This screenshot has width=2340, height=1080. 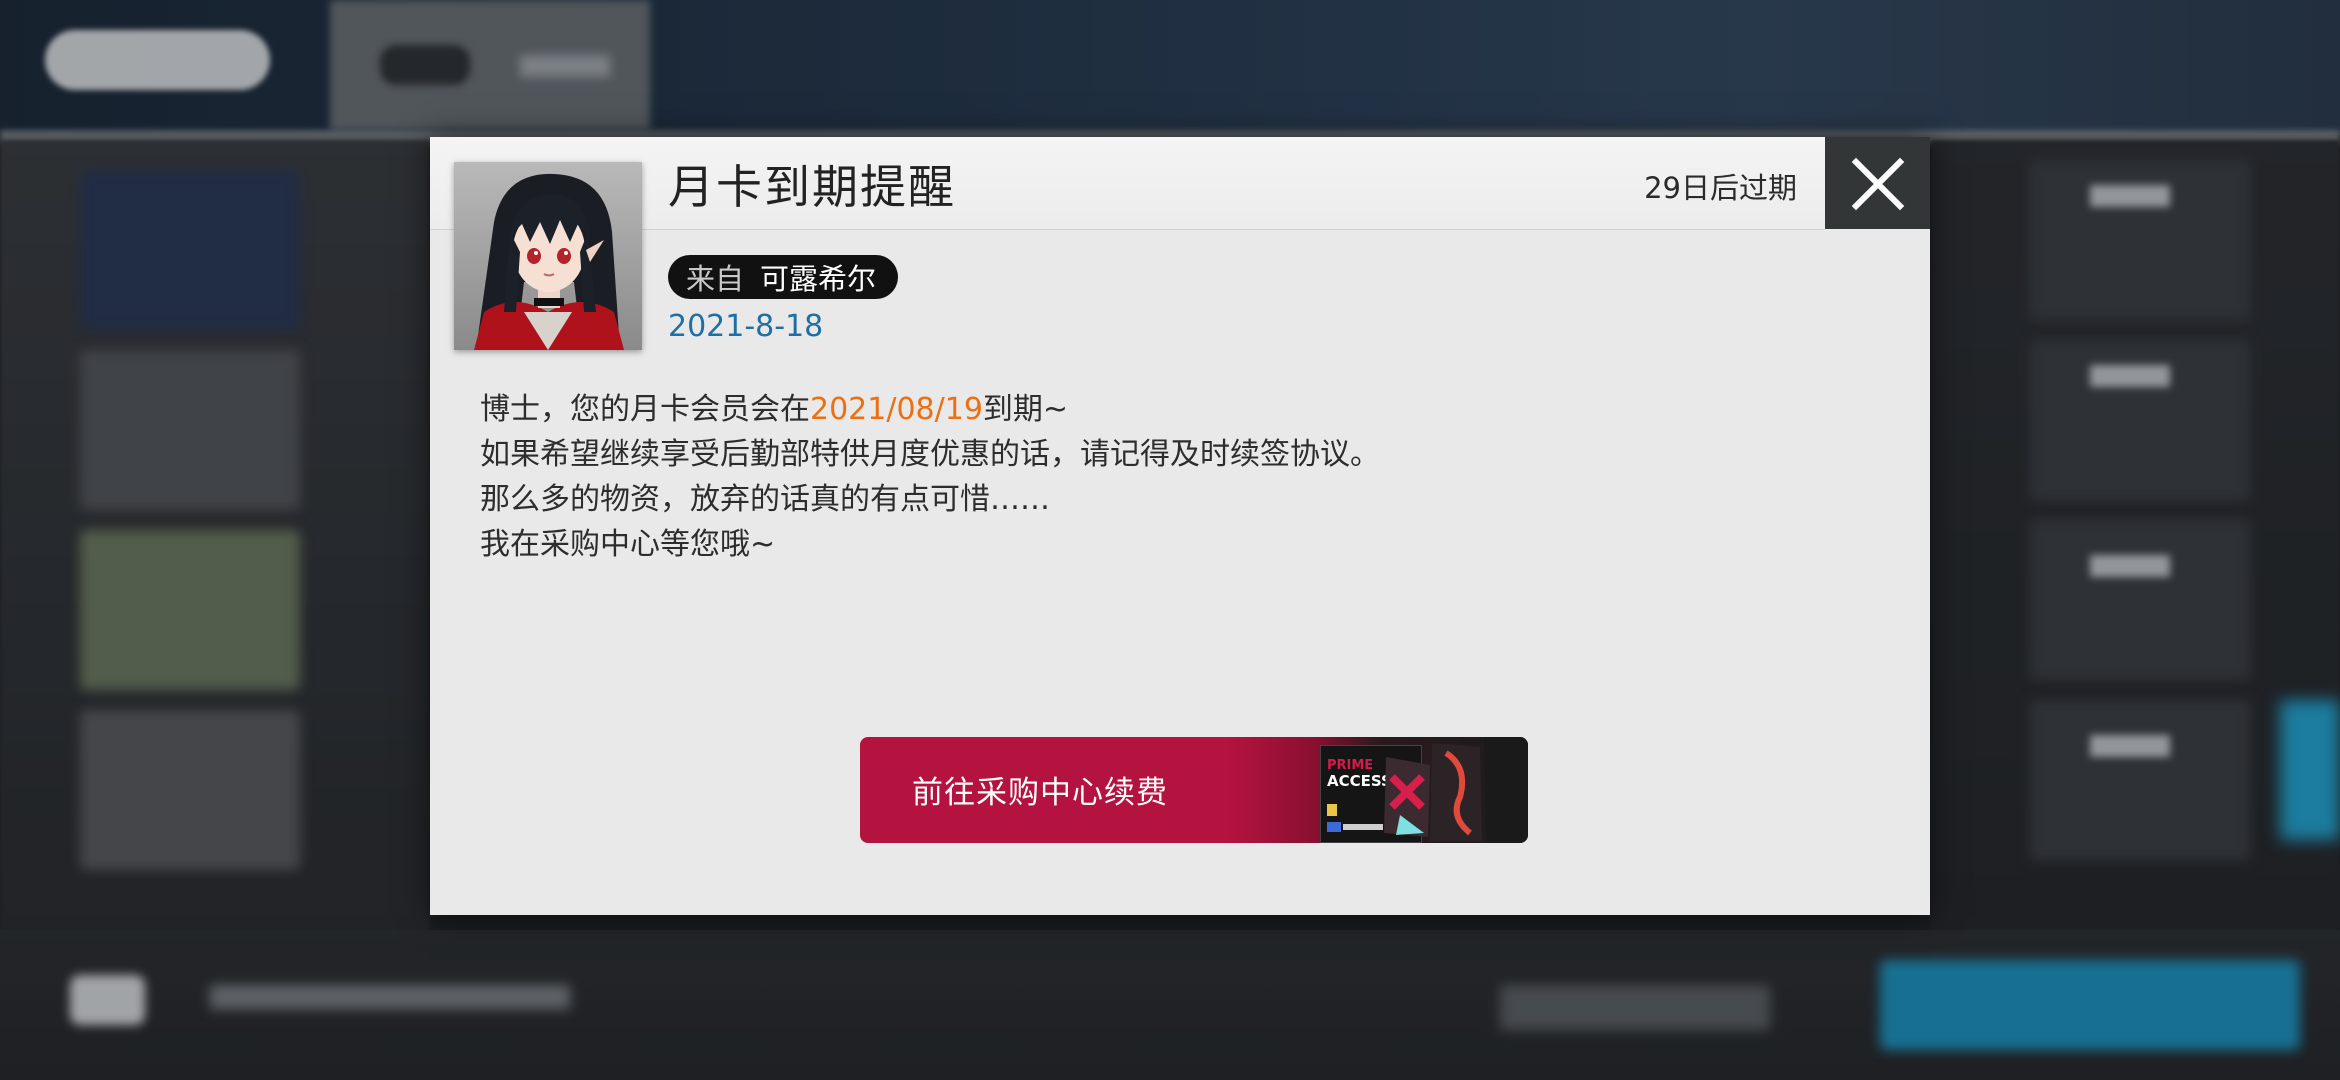 What do you see at coordinates (715, 279) in the screenshot?
I see `sender-prefix: 来自` at bounding box center [715, 279].